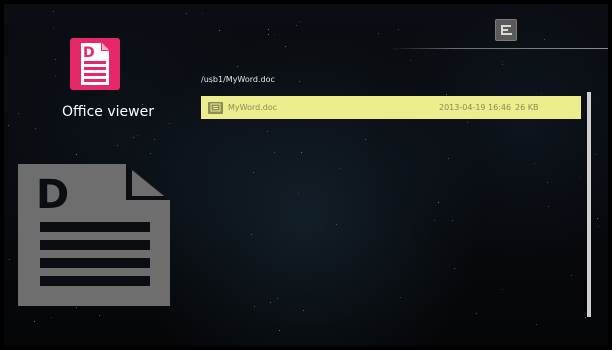 The height and width of the screenshot is (350, 612). What do you see at coordinates (108, 112) in the screenshot?
I see `app-title: Office viewer` at bounding box center [108, 112].